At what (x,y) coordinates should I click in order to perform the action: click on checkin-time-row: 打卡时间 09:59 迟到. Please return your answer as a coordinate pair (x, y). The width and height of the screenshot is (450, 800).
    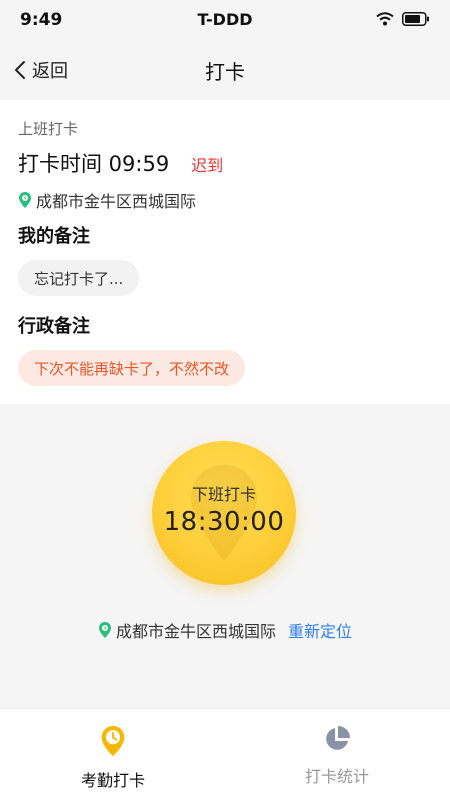
    Looking at the image, I should click on (120, 163).